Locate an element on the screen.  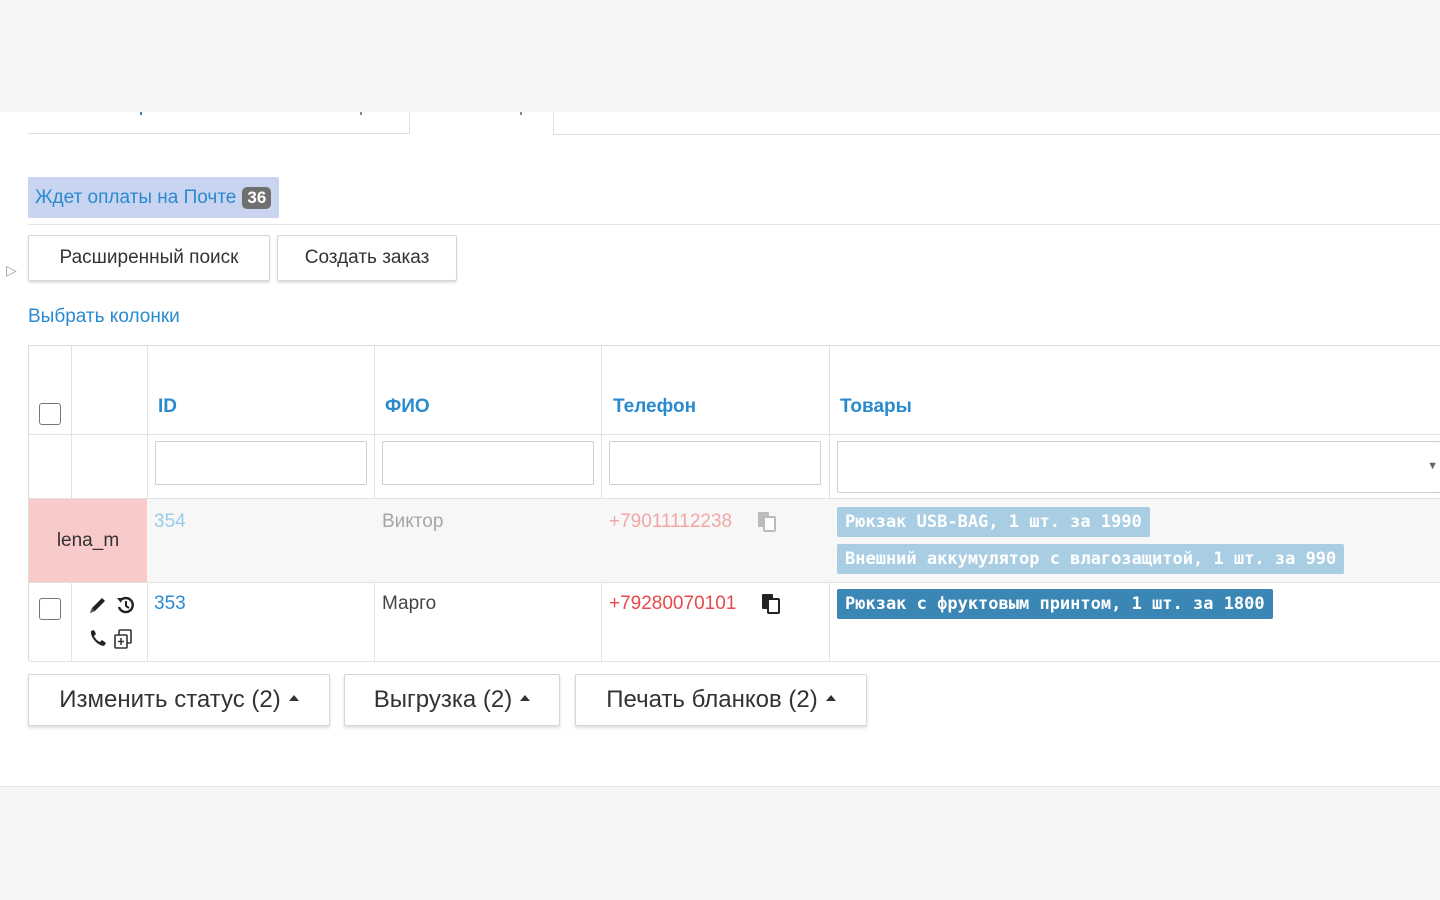
advanced-search-button: Расширенный поиск is located at coordinates (149, 258).